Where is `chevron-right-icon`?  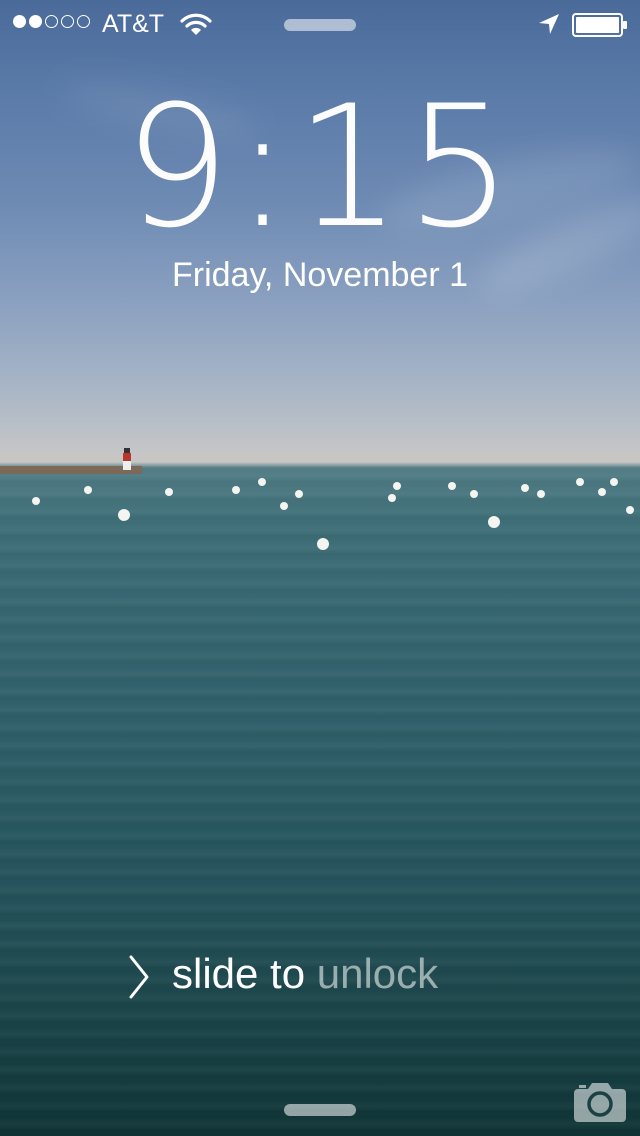 chevron-right-icon is located at coordinates (139, 977).